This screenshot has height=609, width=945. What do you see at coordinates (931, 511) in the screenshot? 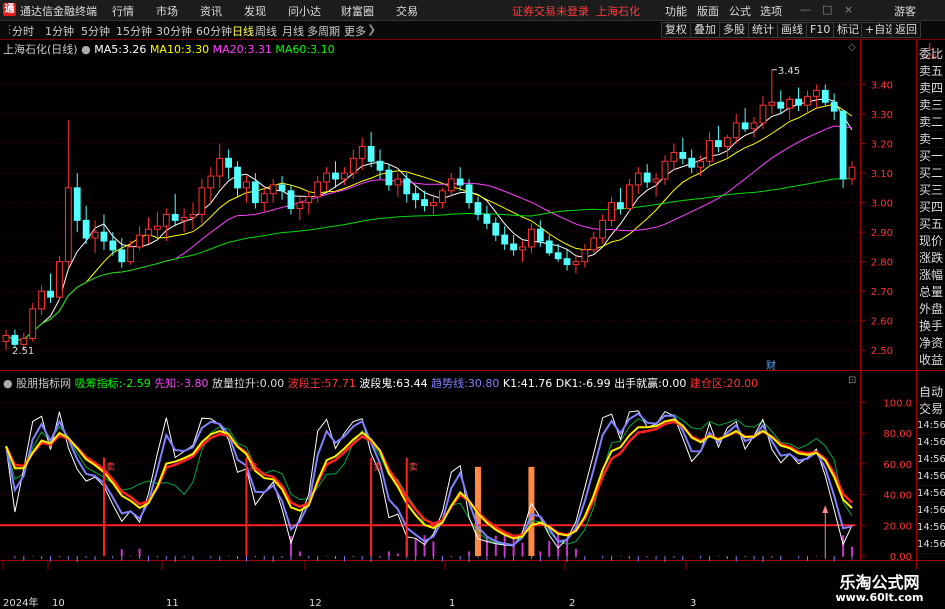
I see `trade-field-7: 14:56` at bounding box center [931, 511].